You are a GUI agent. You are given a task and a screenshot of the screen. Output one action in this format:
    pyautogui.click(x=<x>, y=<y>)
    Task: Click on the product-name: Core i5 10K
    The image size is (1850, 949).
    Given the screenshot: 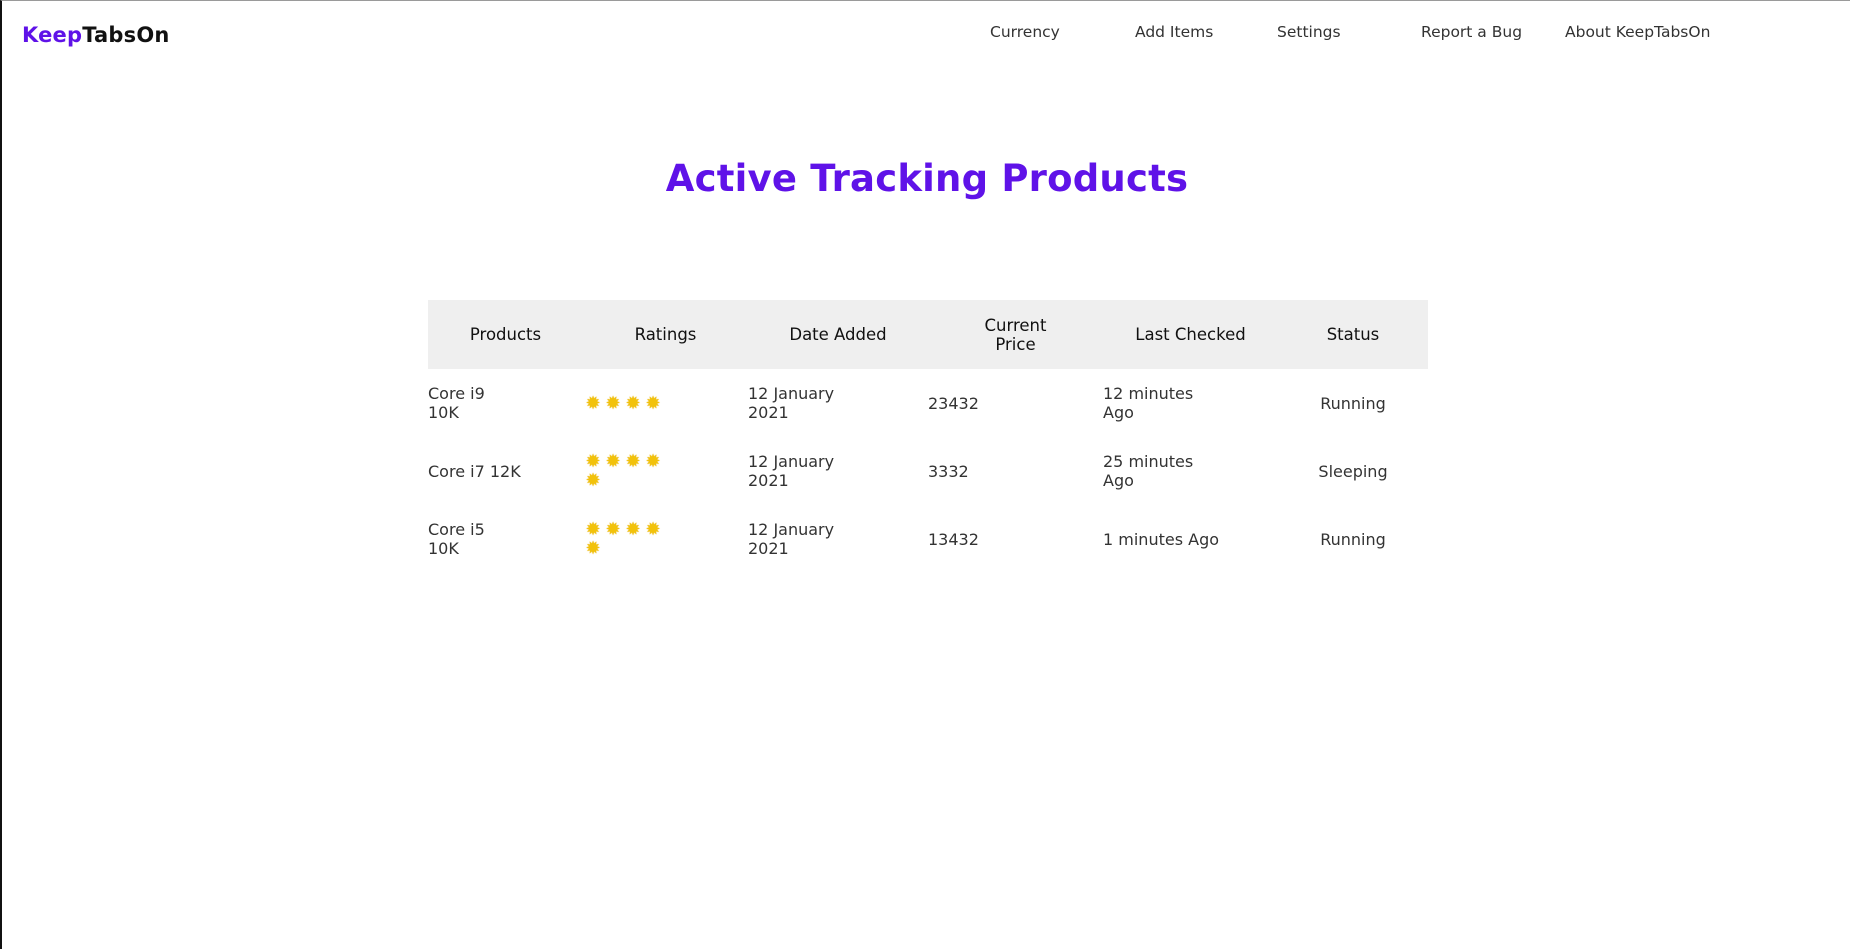 What is the action you would take?
    pyautogui.click(x=456, y=539)
    